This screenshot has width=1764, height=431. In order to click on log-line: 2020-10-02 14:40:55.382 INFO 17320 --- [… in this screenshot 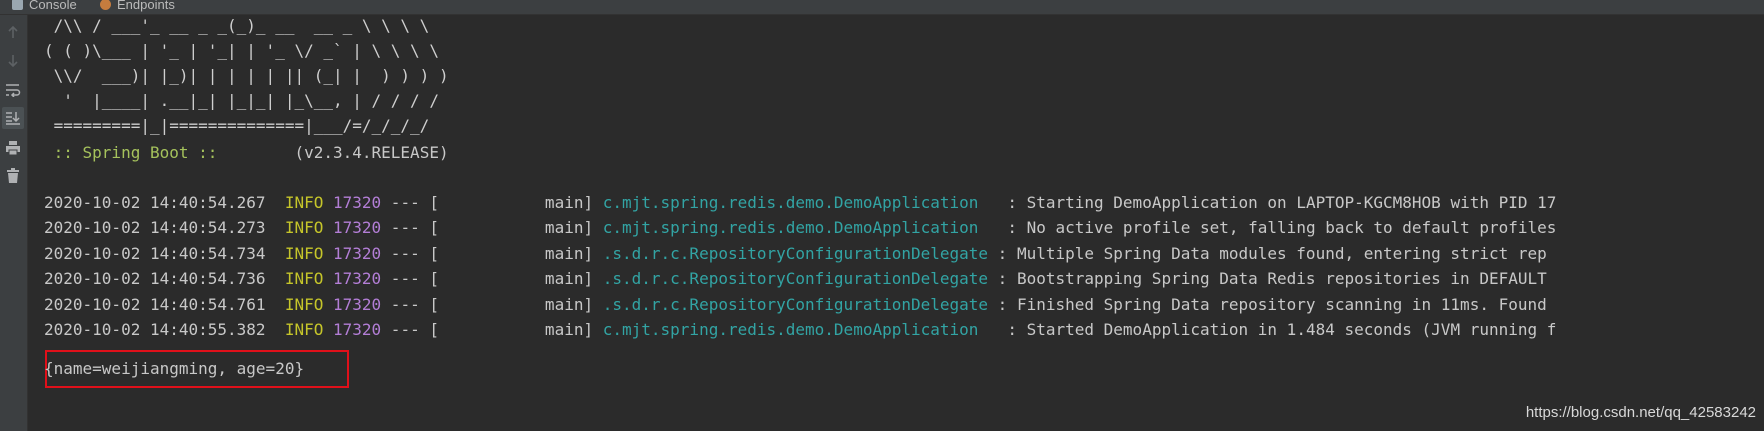, I will do `click(800, 330)`.